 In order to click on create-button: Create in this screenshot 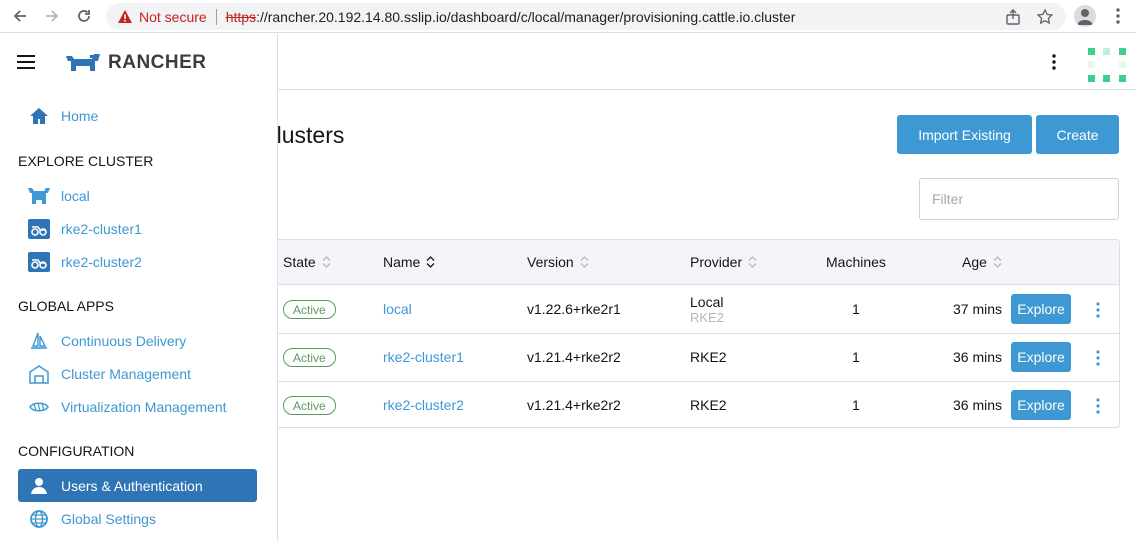, I will do `click(1077, 134)`.